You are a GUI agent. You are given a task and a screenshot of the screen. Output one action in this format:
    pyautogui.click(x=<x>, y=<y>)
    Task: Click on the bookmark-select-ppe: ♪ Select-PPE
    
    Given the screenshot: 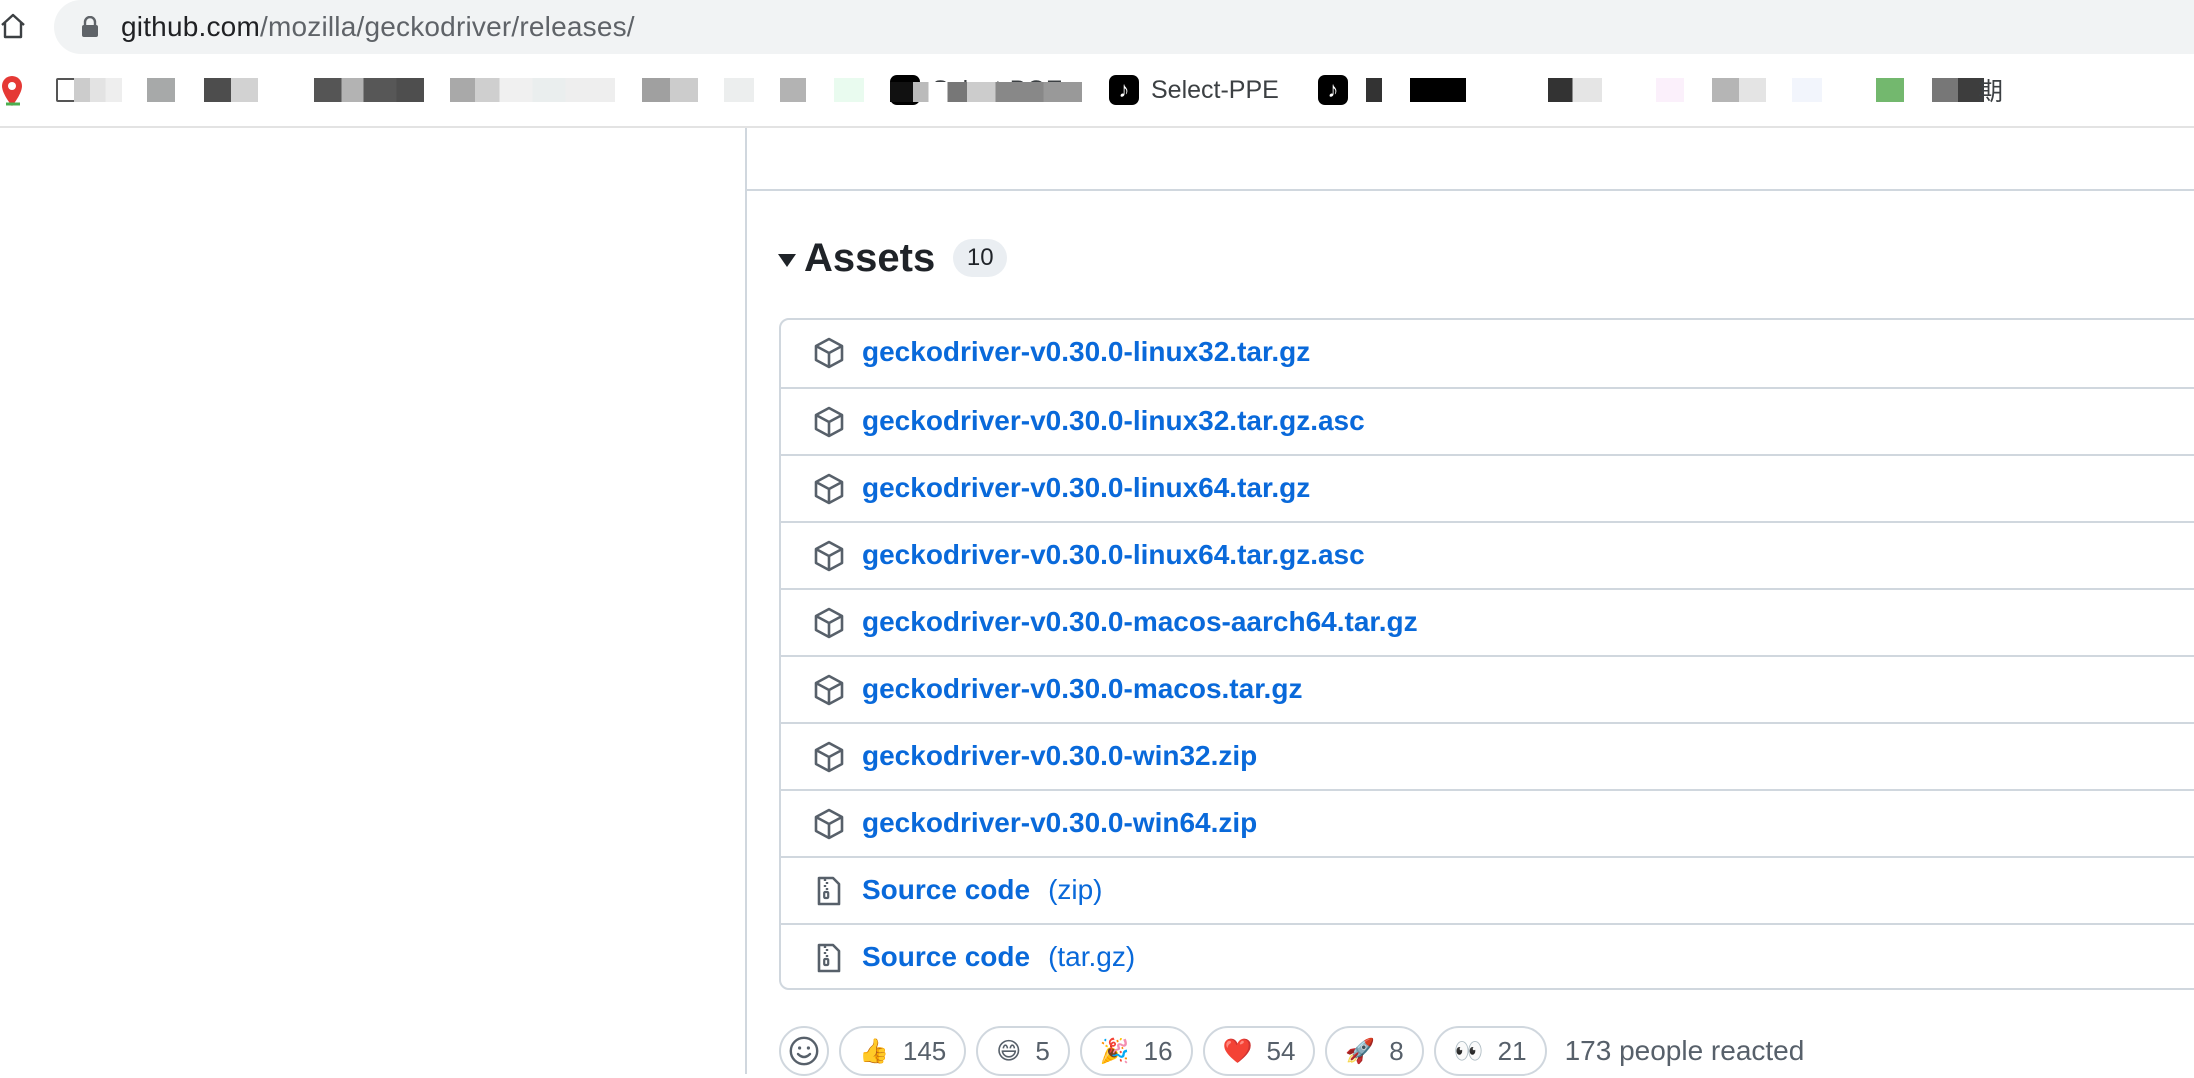 What is the action you would take?
    pyautogui.click(x=1194, y=90)
    